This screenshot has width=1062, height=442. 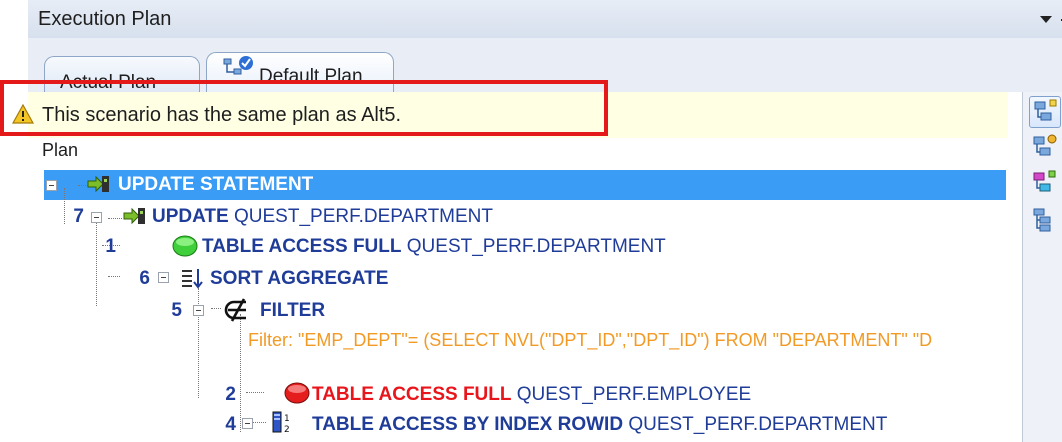 I want to click on row-number: 1, so click(x=110, y=246).